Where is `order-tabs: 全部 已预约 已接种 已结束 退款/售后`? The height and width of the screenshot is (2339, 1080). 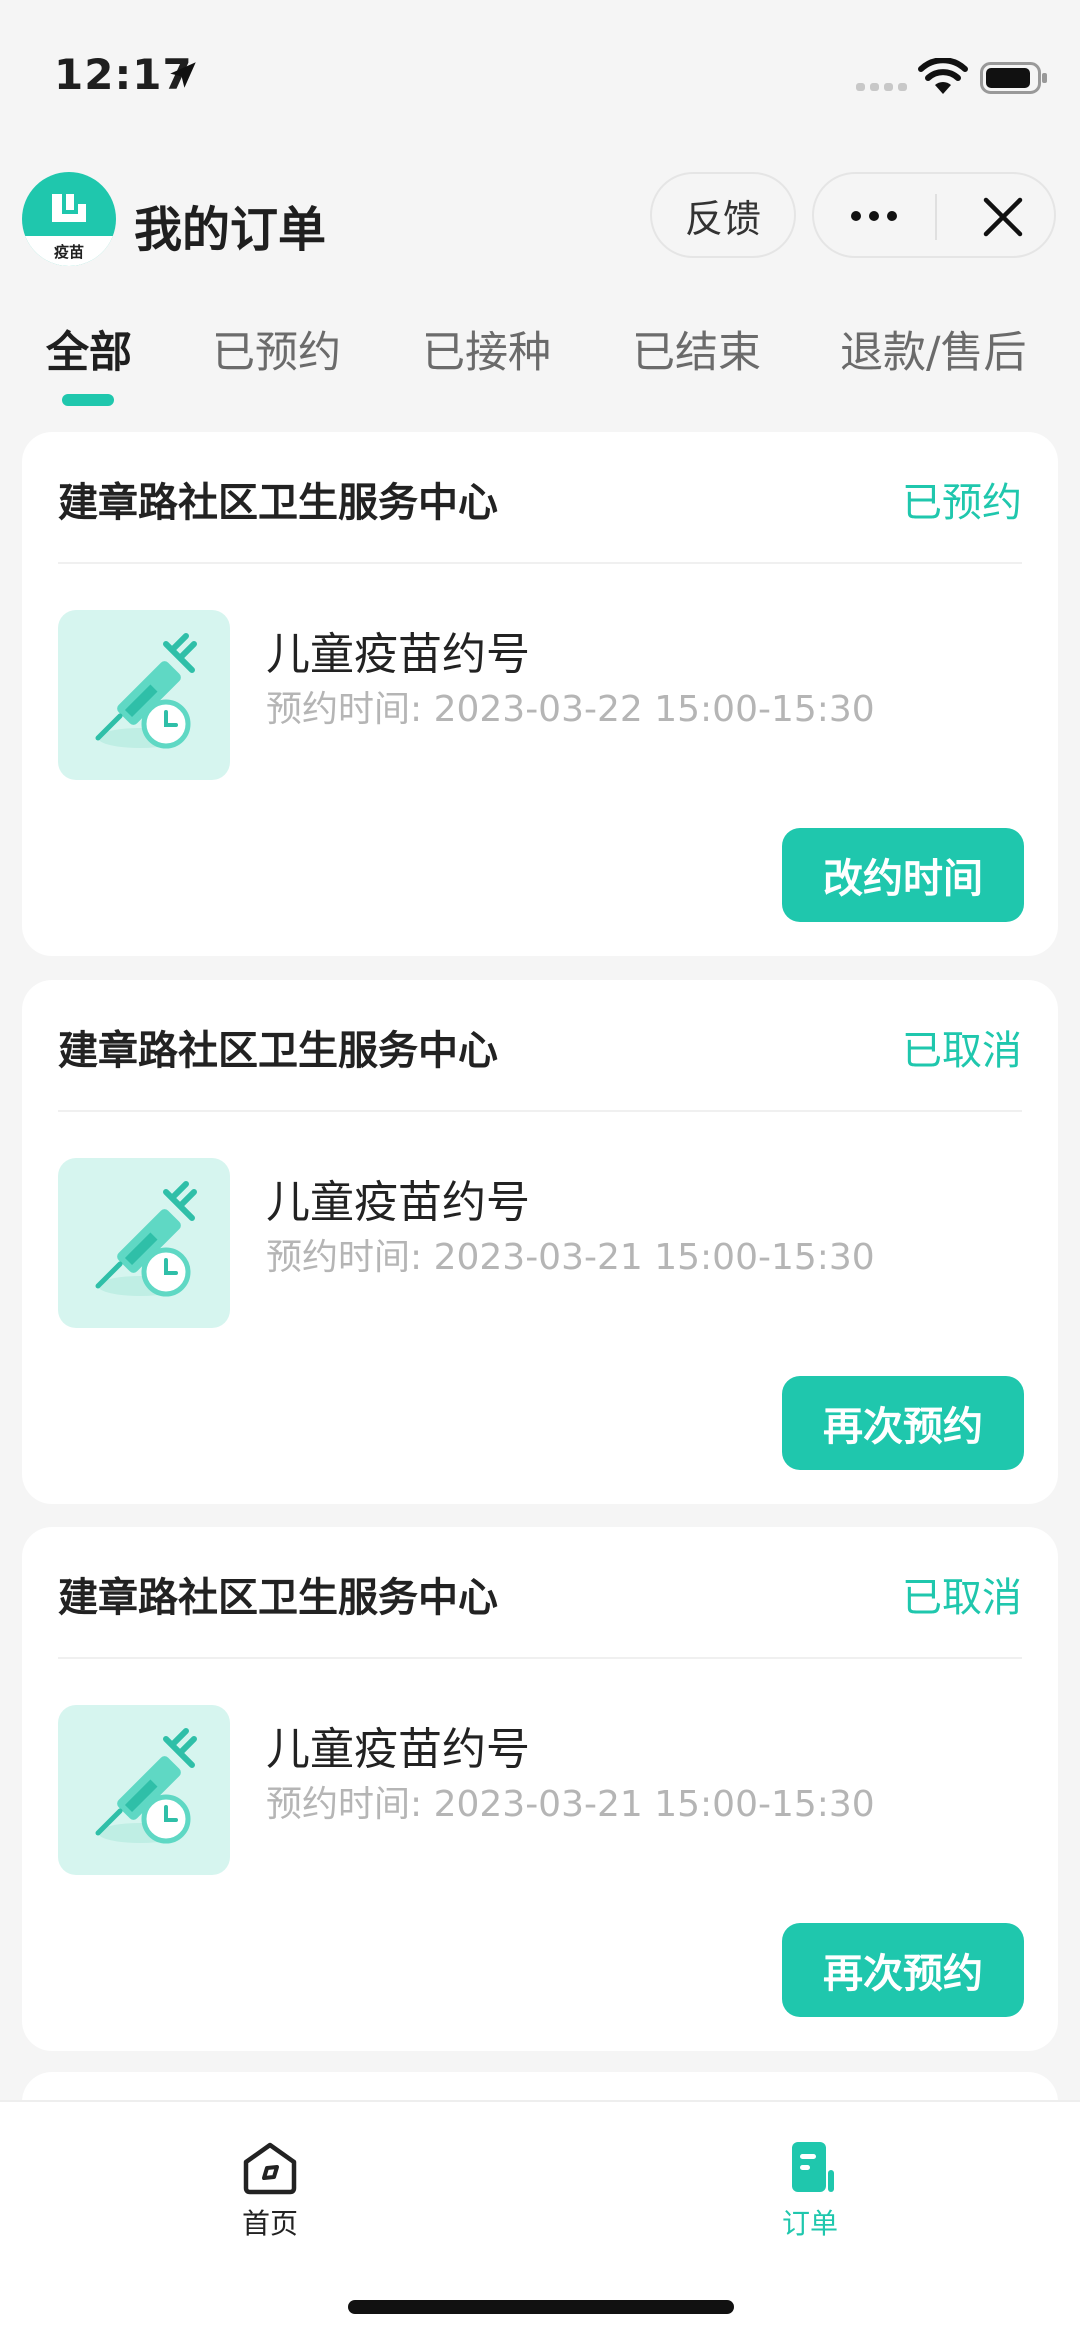
order-tabs: 全部 已预约 已接种 已结束 退款/售后 is located at coordinates (540, 363).